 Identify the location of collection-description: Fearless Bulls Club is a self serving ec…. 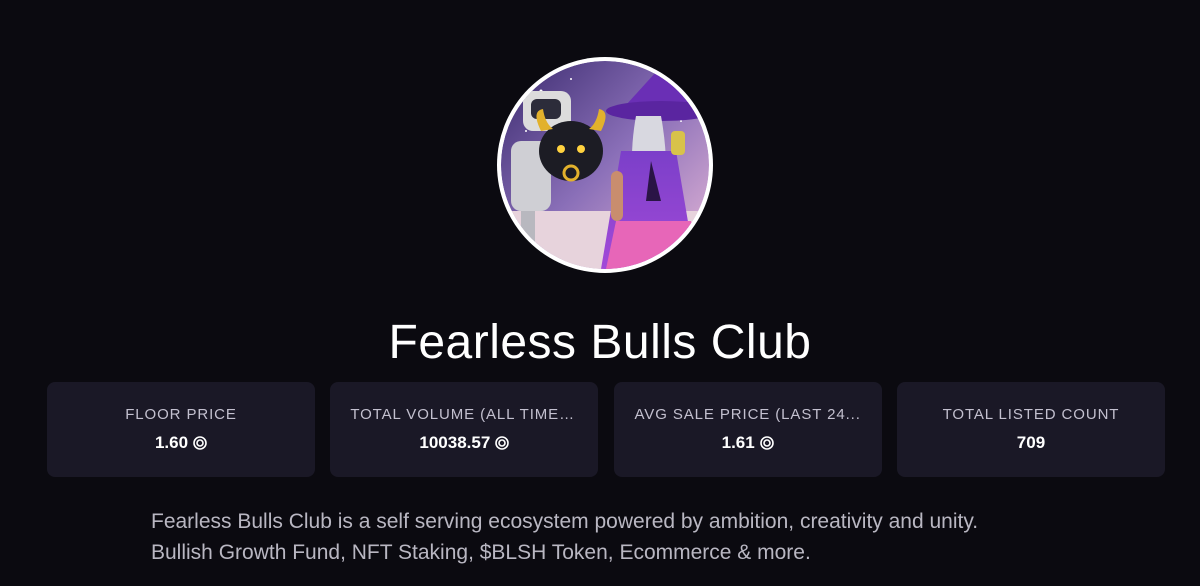
(631, 537).